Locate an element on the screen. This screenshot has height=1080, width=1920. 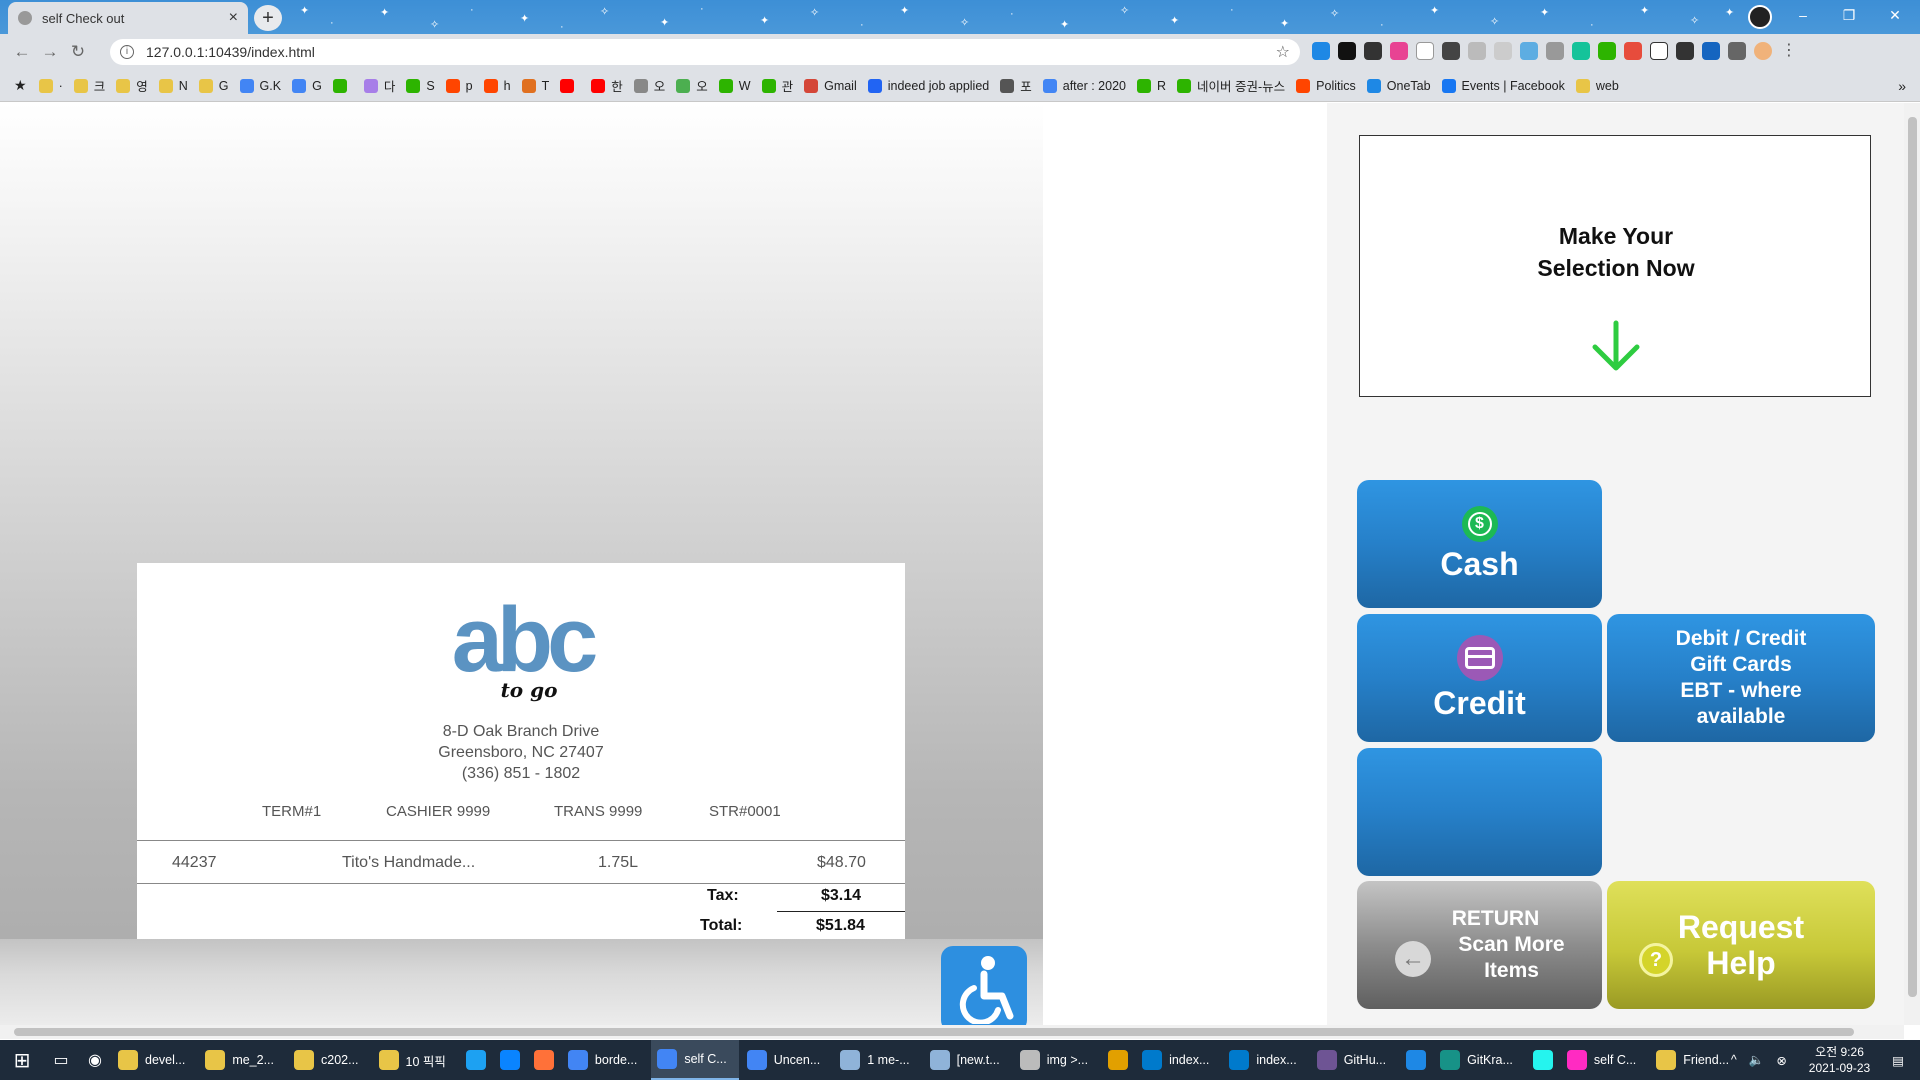
cash-button: $ Cash is located at coordinates (1479, 544).